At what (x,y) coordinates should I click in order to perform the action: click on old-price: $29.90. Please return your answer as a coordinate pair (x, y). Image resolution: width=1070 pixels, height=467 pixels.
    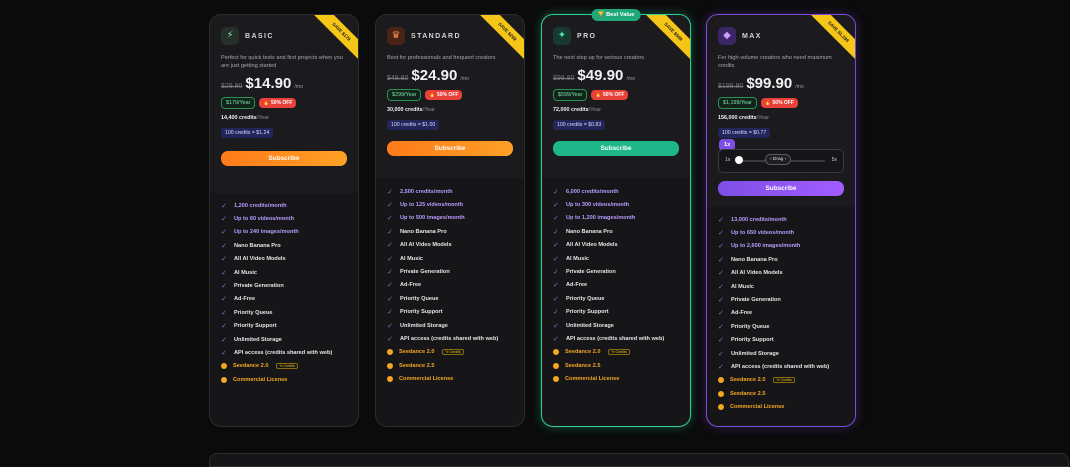
    Looking at the image, I should click on (232, 86).